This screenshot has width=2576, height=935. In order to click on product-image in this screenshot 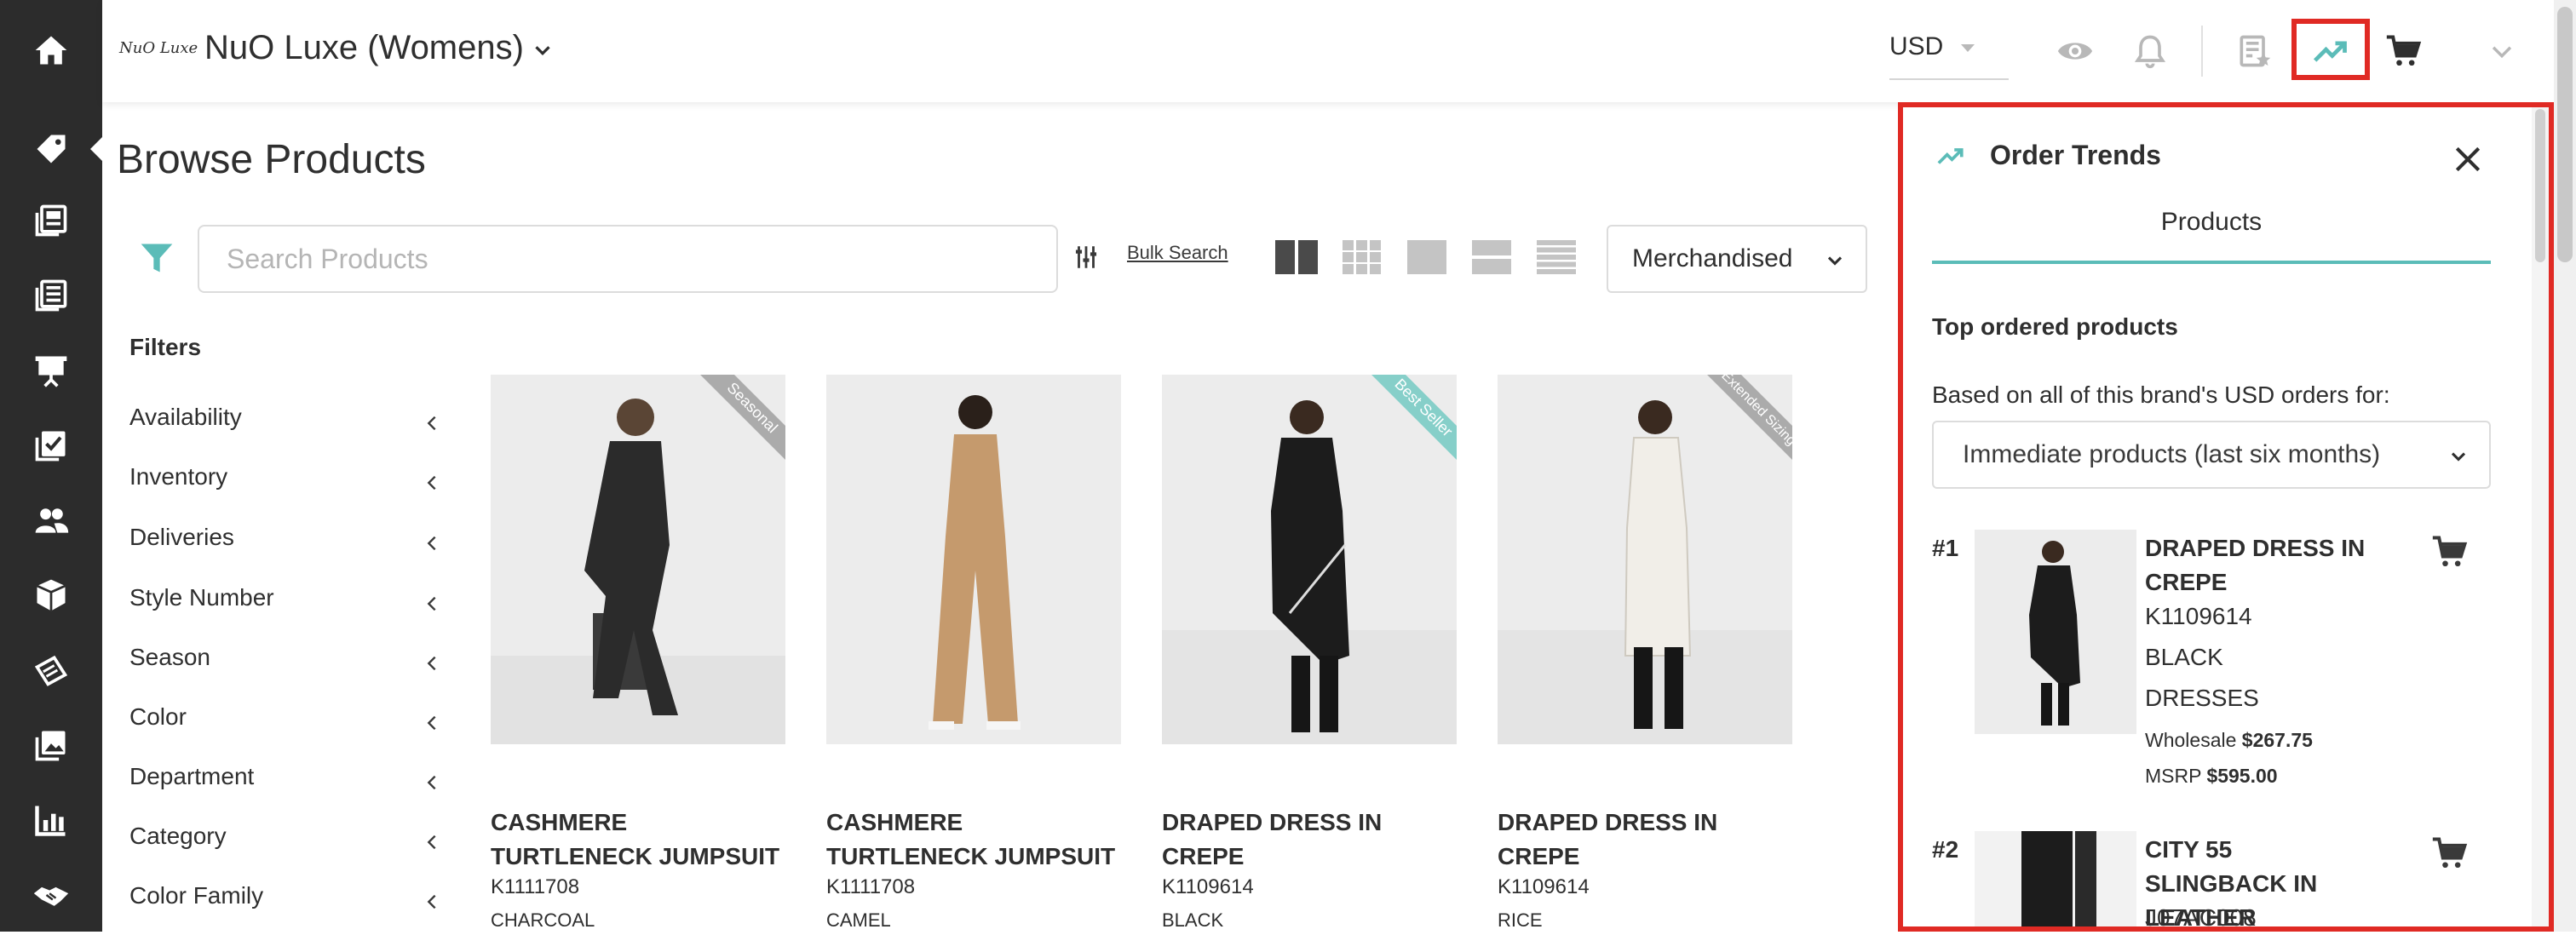, I will do `click(973, 559)`.